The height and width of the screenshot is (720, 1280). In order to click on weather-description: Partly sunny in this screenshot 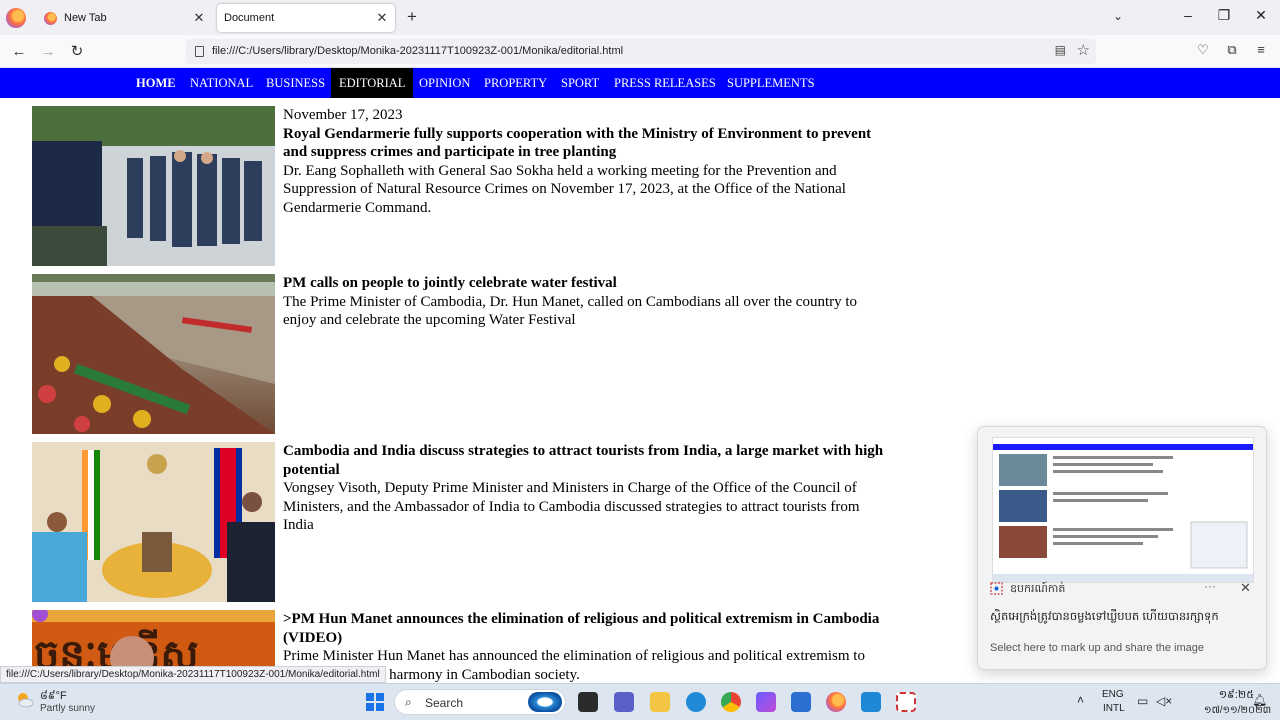, I will do `click(67, 708)`.